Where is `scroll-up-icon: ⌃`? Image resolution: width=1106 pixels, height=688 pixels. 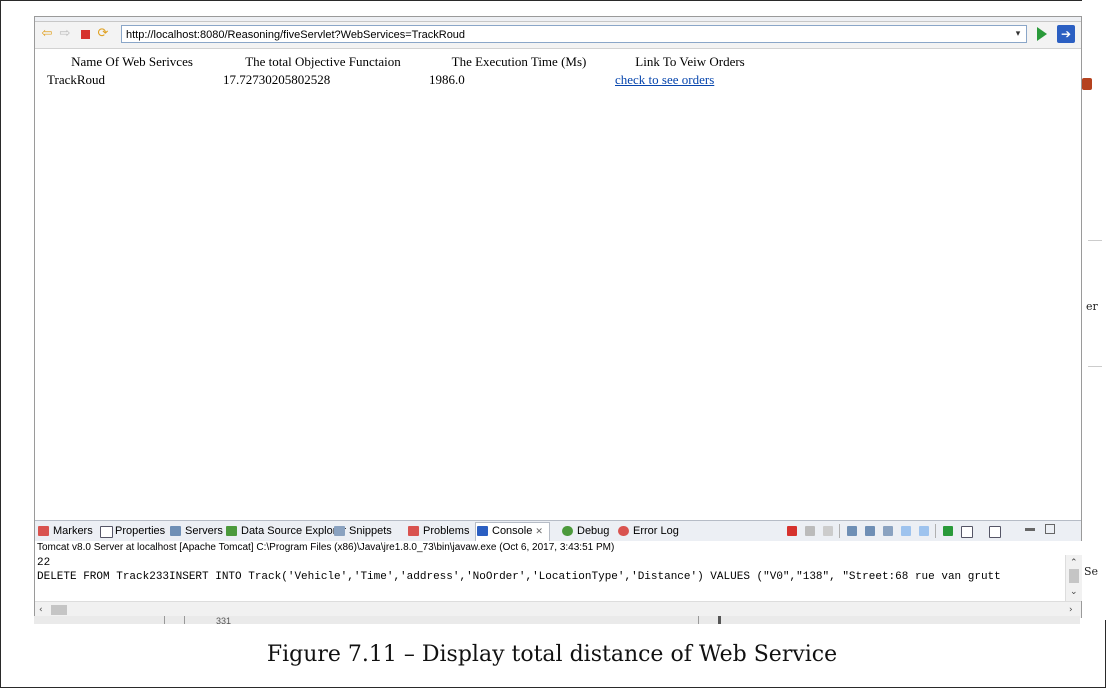
scroll-up-icon: ⌃ is located at coordinates (1074, 563).